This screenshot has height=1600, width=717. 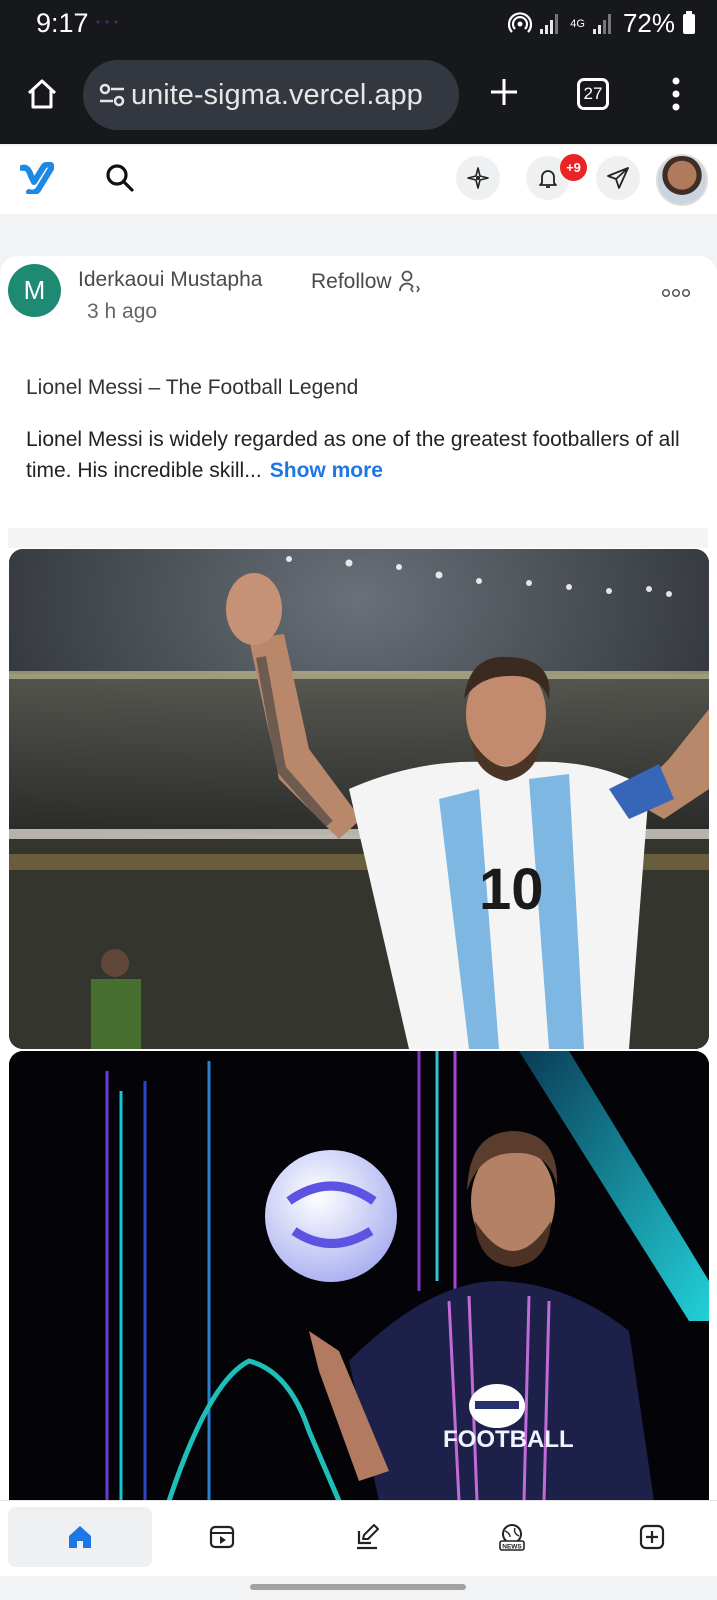 I want to click on site-settings-icon, so click(x=112, y=95).